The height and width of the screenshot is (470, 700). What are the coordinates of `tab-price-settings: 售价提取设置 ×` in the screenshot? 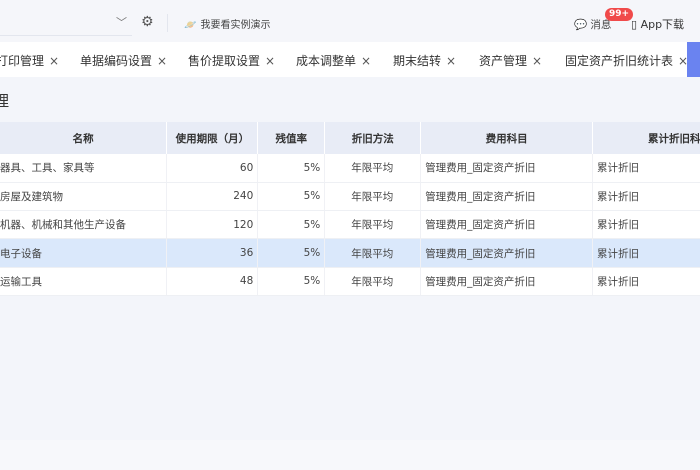 It's located at (231, 60).